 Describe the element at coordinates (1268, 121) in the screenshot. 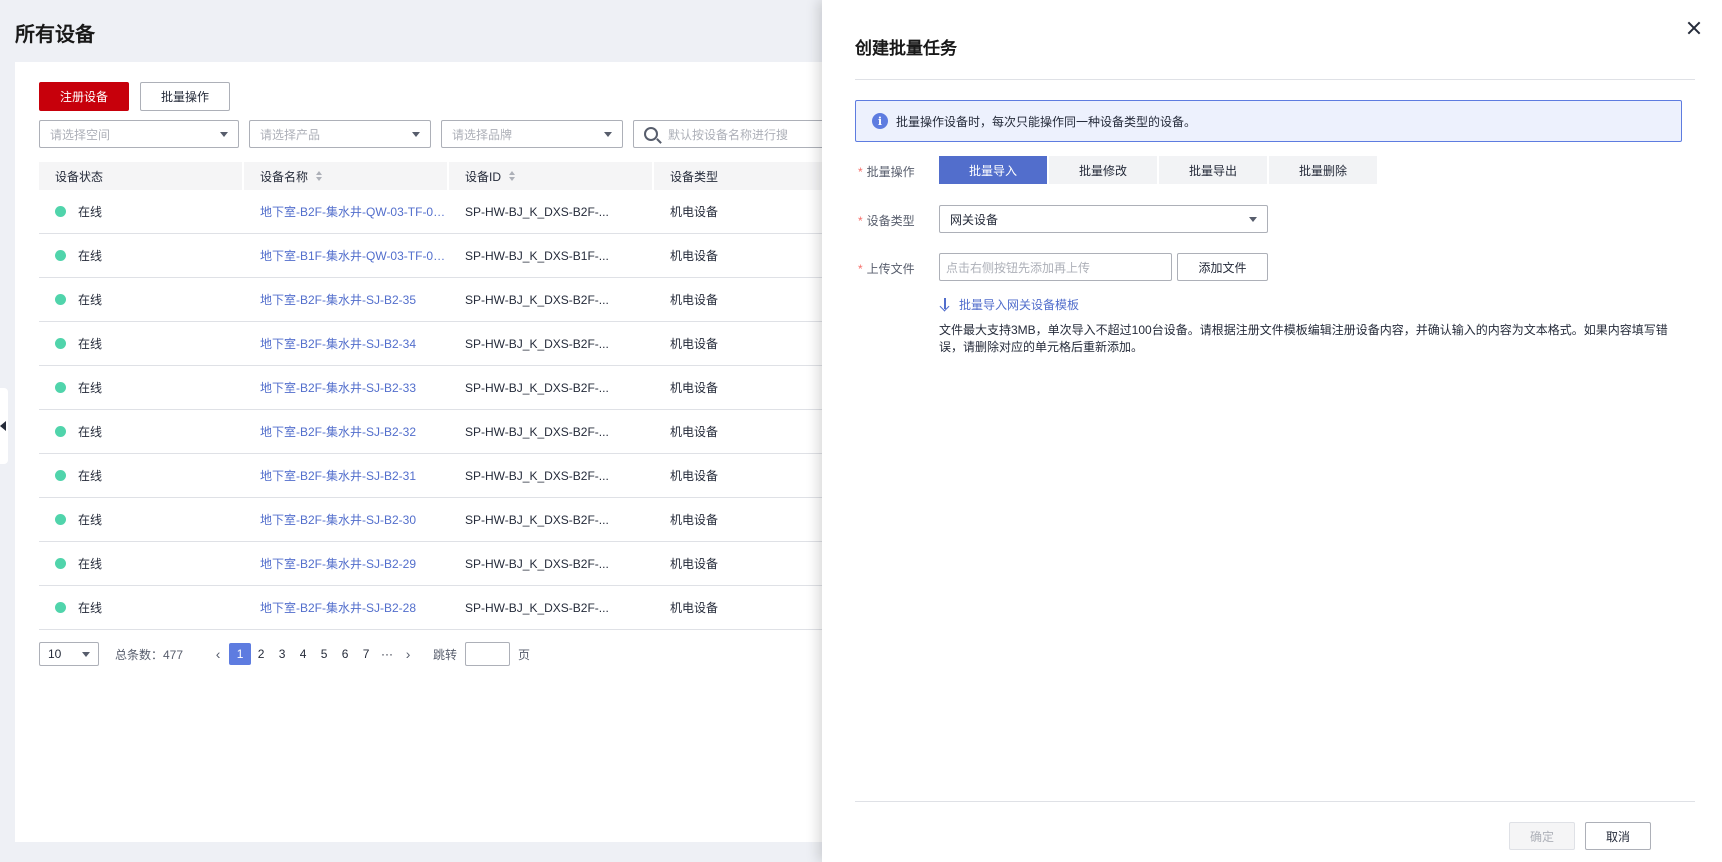

I see `info-notice: i 批量操作设备时，每次只能操作同一种设备类型的设备。` at that location.